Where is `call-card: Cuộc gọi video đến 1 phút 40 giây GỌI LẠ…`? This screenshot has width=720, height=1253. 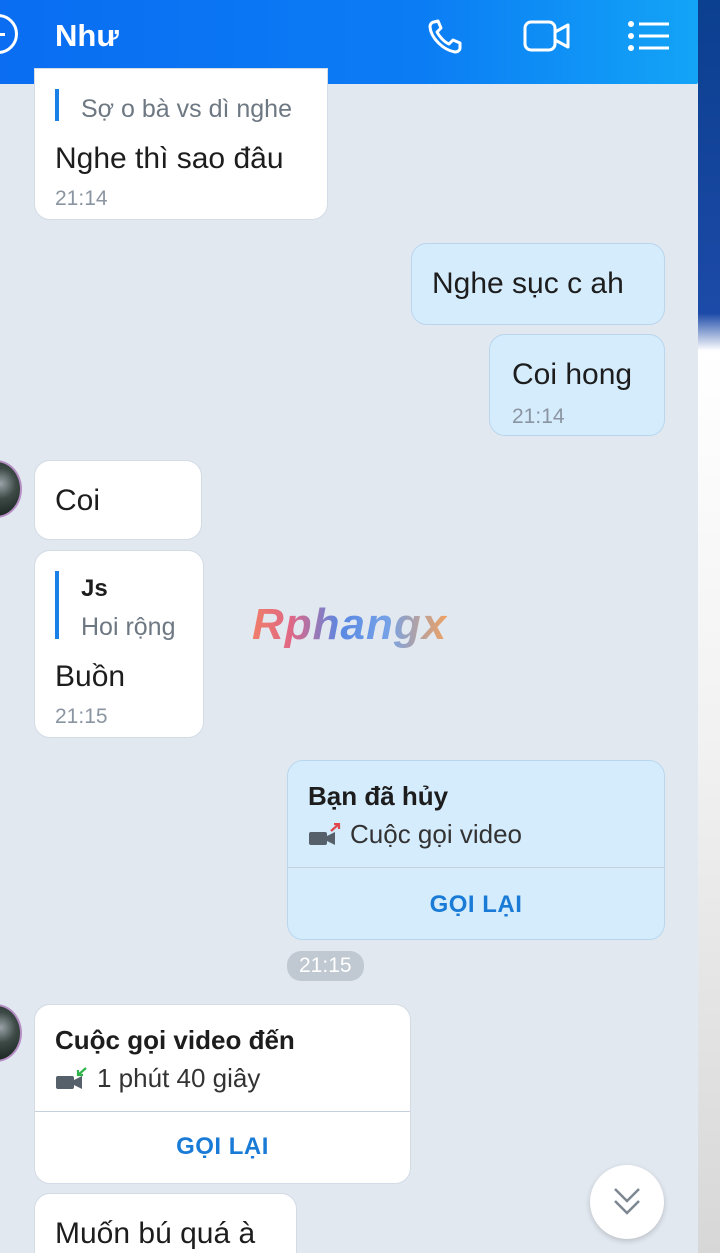 call-card: Cuộc gọi video đến 1 phút 40 giây GỌI LẠ… is located at coordinates (222, 1094).